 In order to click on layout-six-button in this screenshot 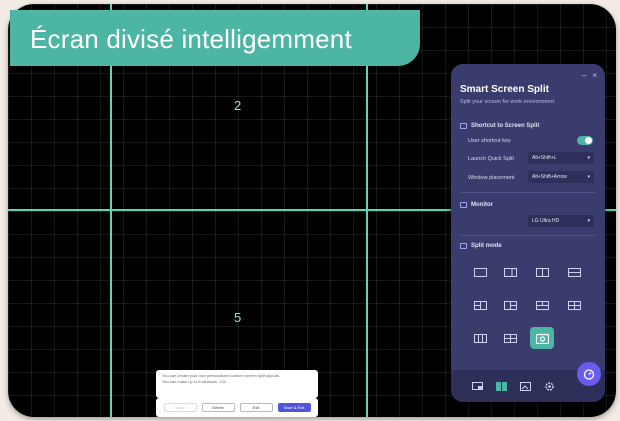, I will do `click(510, 338)`.